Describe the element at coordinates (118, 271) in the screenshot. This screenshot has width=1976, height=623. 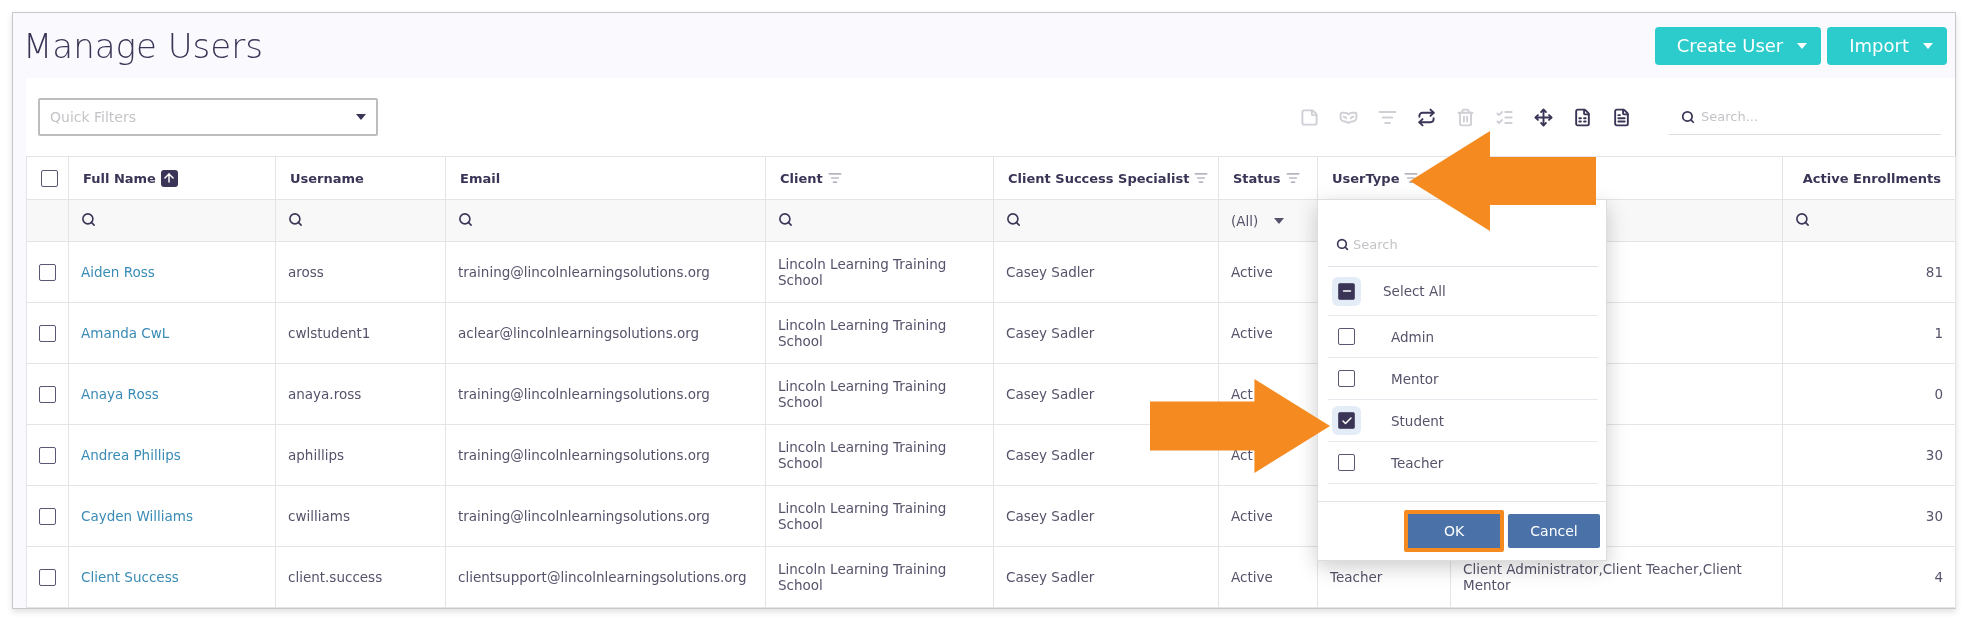
I see `user-name-link: Aiden Ross` at that location.